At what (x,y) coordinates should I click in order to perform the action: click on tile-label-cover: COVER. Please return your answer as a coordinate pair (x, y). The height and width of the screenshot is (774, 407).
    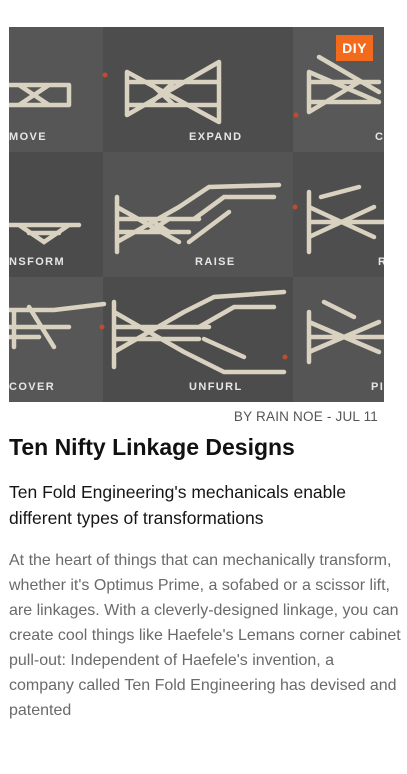
    Looking at the image, I should click on (32, 387).